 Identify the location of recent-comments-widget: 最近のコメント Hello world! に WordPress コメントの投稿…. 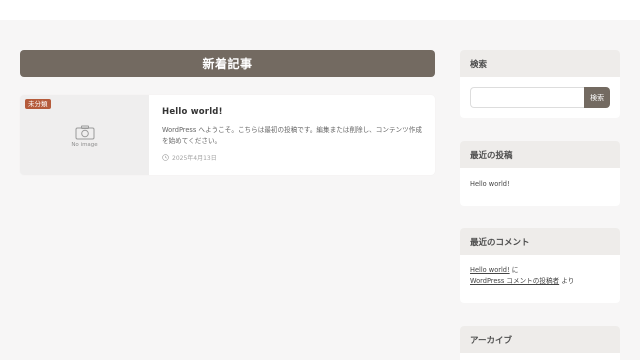
(540, 265).